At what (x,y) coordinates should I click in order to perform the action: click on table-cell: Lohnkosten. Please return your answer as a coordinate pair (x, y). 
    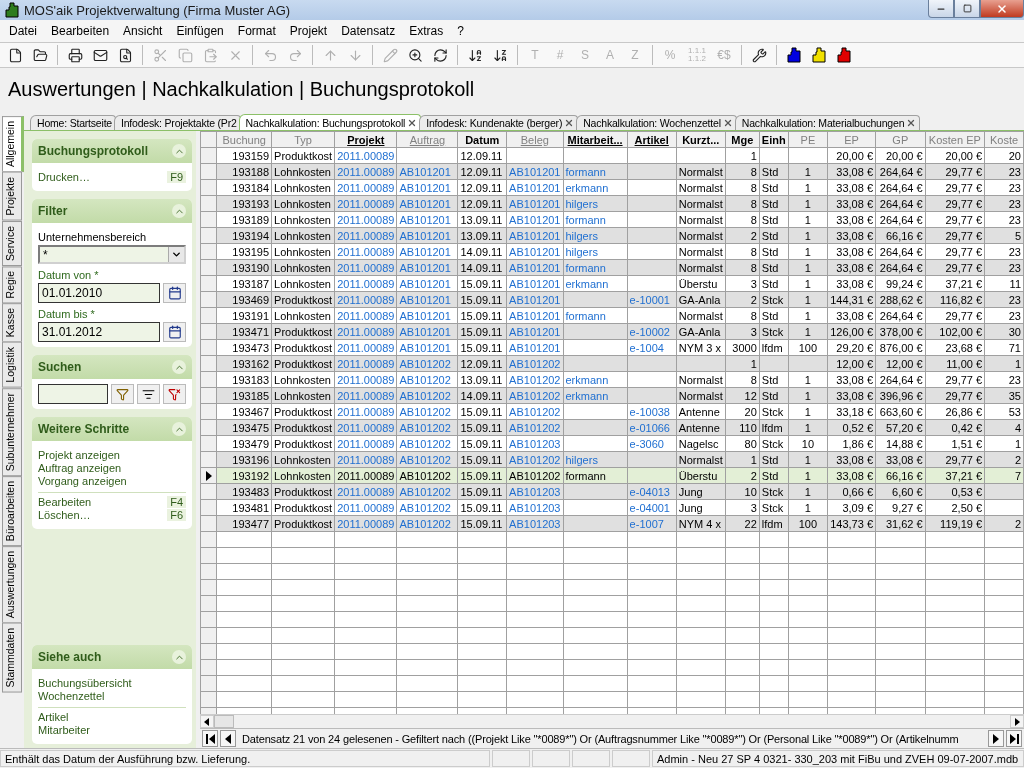
    Looking at the image, I should click on (302, 203).